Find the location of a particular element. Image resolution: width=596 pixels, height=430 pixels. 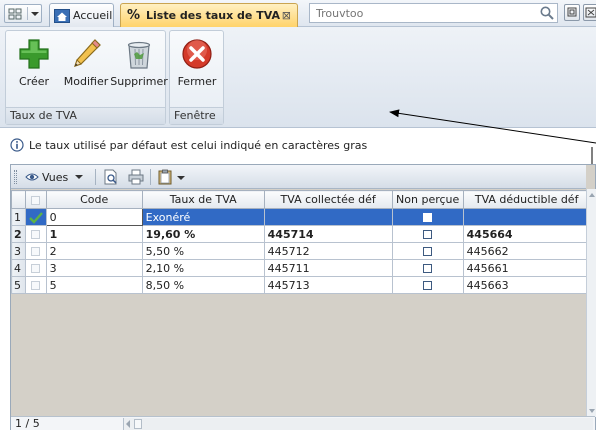

close-window-button is located at coordinates (589, 12).